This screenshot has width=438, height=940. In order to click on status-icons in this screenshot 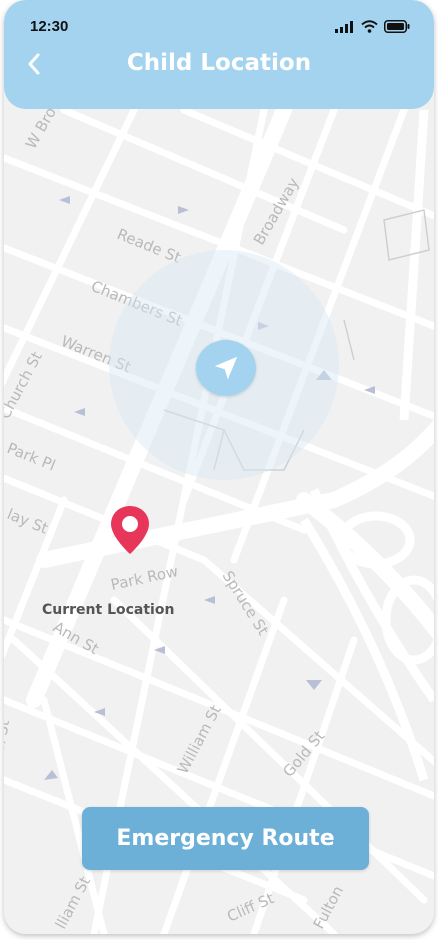, I will do `click(372, 26)`.